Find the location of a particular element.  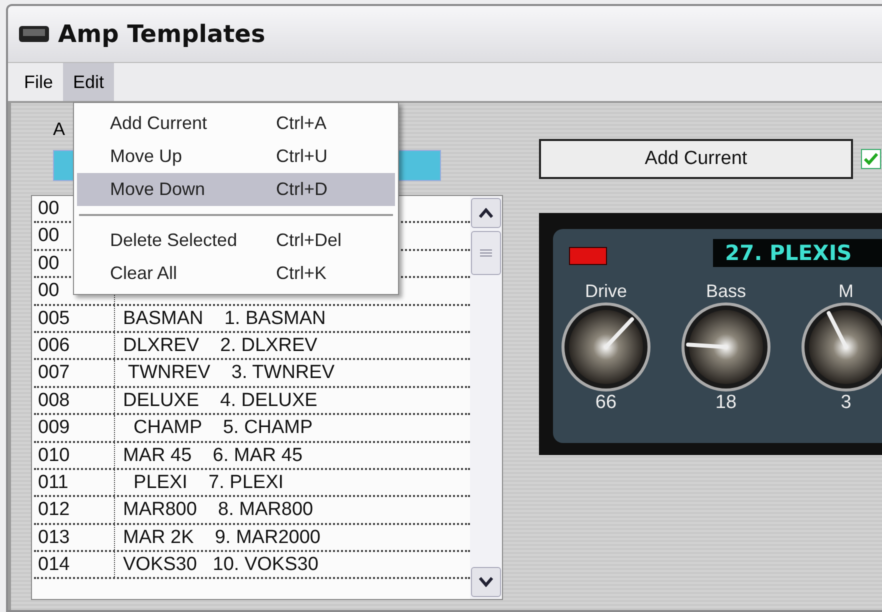

name-cell-text: MAR 45 6. MAR 45 is located at coordinates (212, 456).